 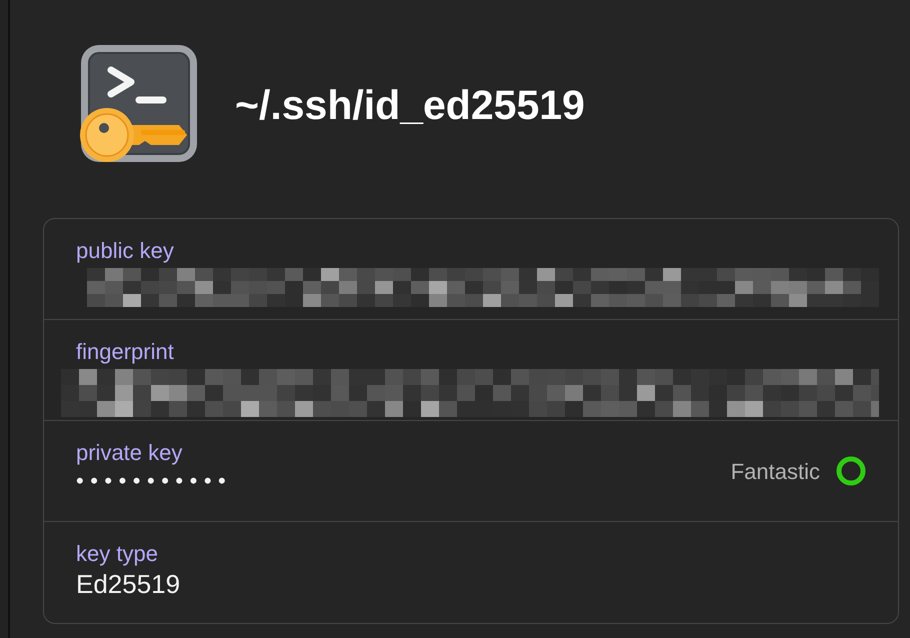 I want to click on terminal-key-icon, so click(x=139, y=105).